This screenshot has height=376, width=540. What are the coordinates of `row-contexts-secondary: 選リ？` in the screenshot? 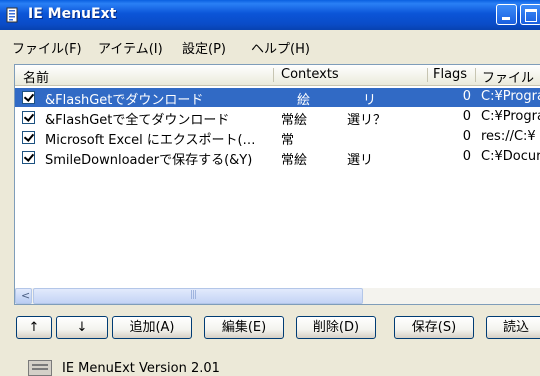 It's located at (367, 120).